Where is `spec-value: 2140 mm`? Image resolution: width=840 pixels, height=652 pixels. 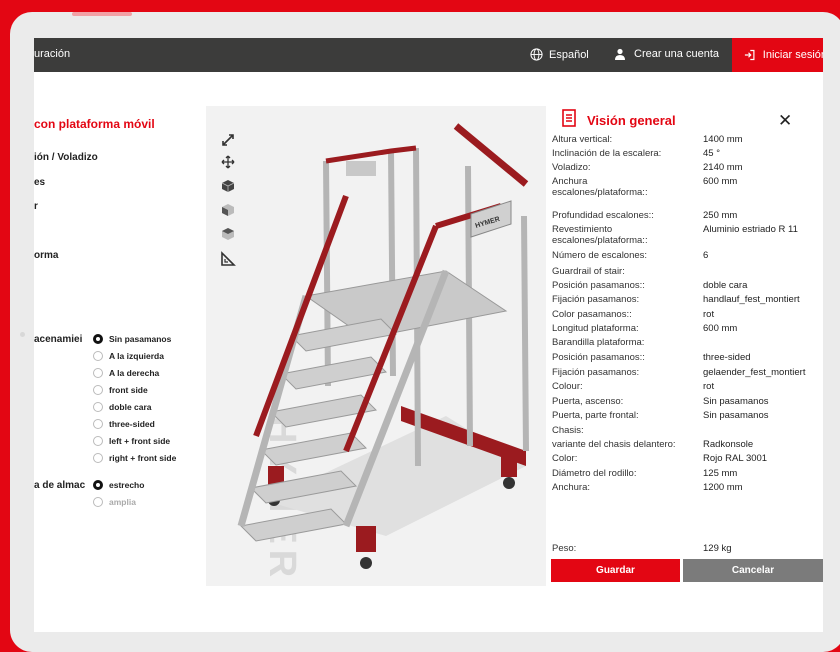
spec-value: 2140 mm is located at coordinates (723, 167).